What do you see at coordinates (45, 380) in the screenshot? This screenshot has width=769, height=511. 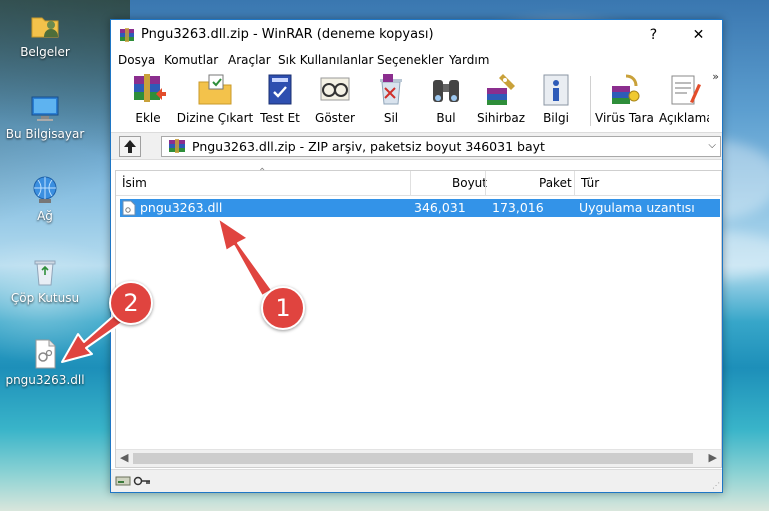 I see `desktop-icon-label: pngu3263.dll` at bounding box center [45, 380].